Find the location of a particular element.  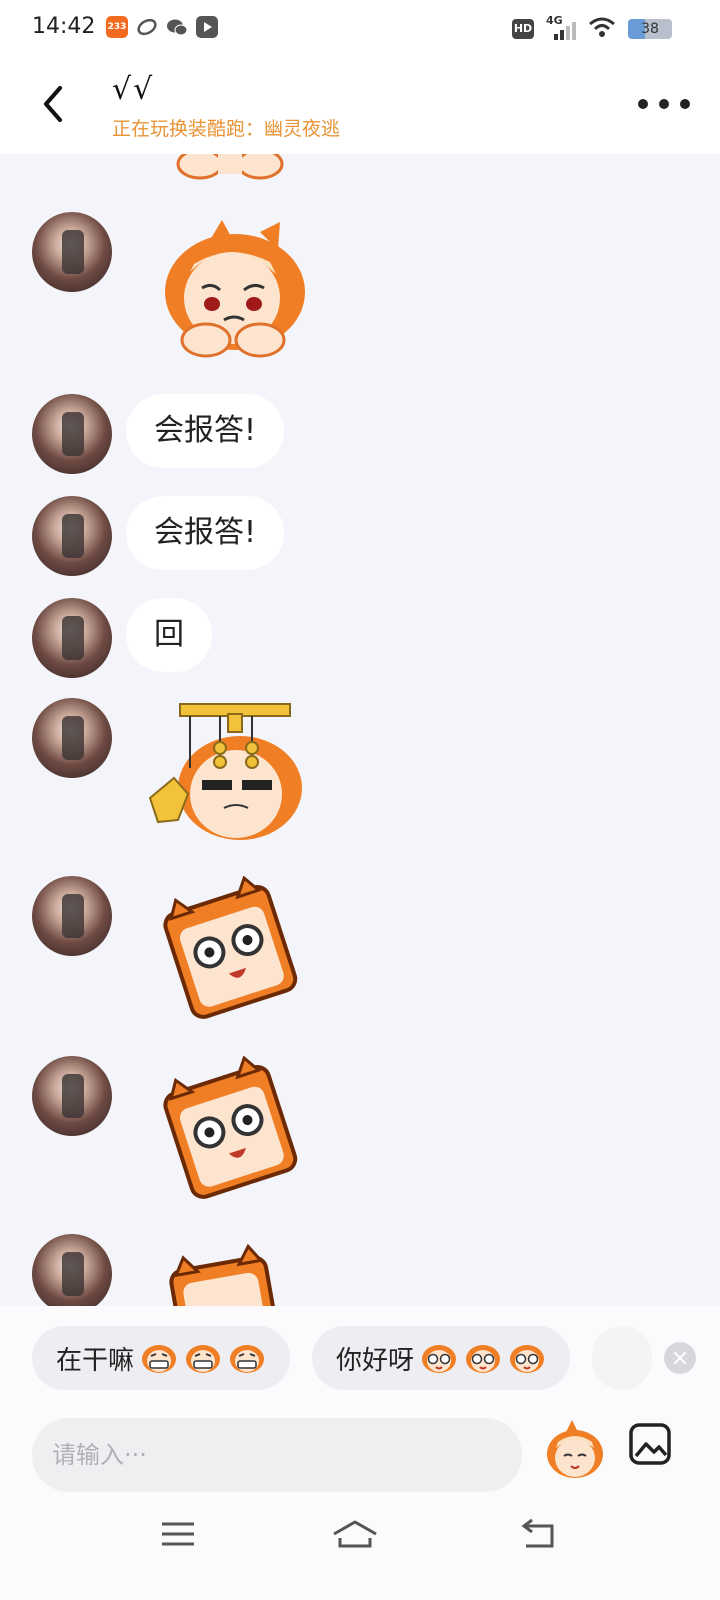

nav-home-button is located at coordinates (355, 1534).